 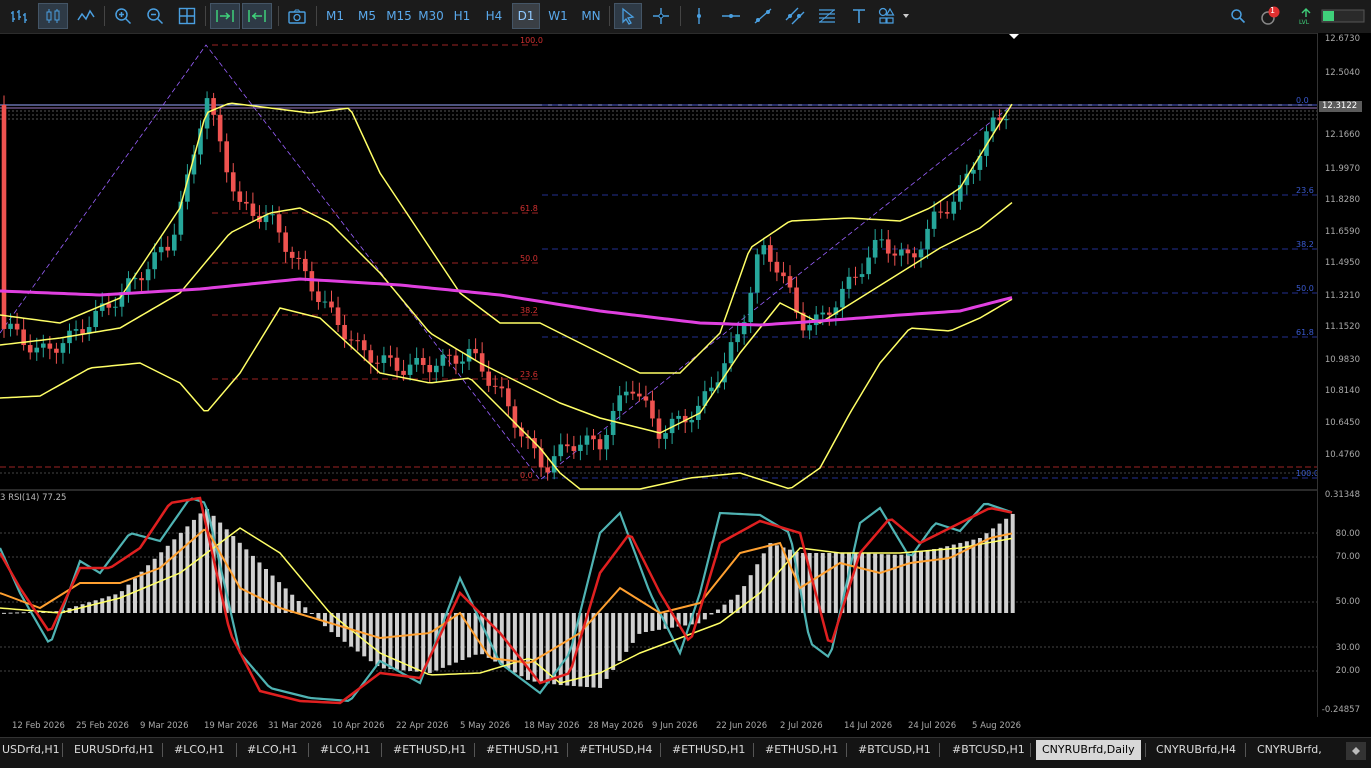 What do you see at coordinates (1306, 16) in the screenshot?
I see `signal-icon: LVL` at bounding box center [1306, 16].